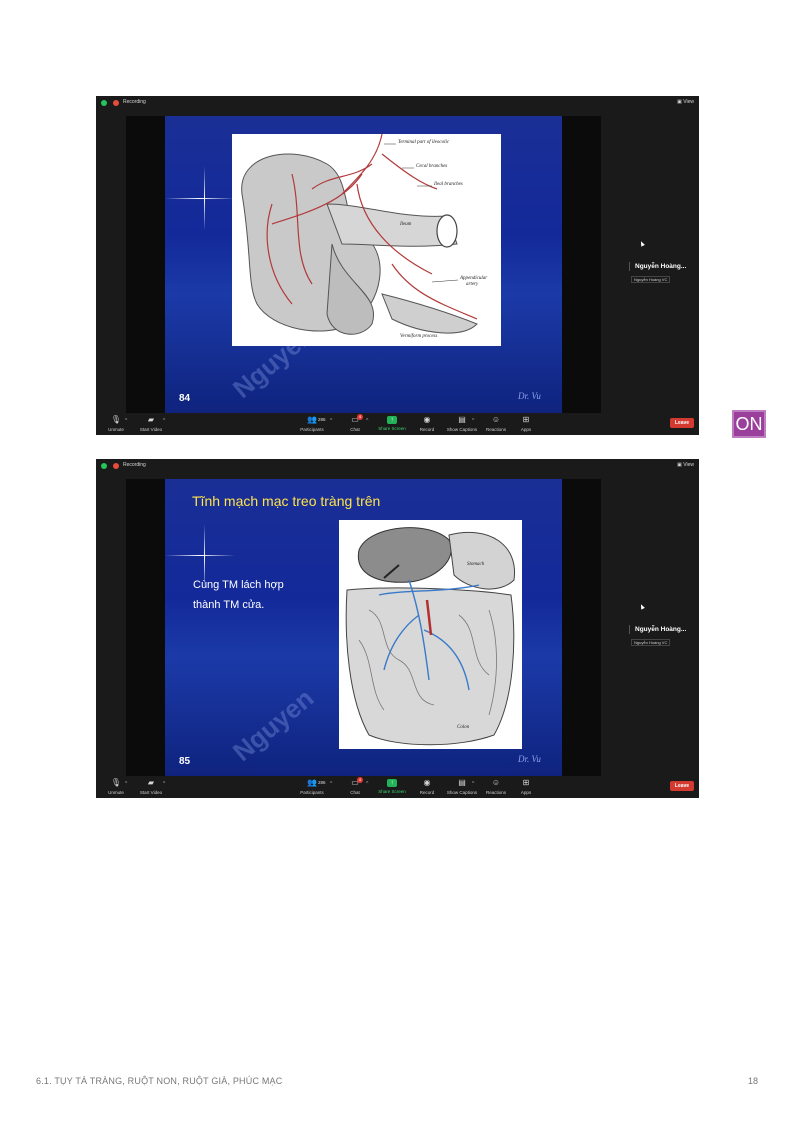 The height and width of the screenshot is (1124, 794). I want to click on figure-label: Stomach, so click(476, 564).